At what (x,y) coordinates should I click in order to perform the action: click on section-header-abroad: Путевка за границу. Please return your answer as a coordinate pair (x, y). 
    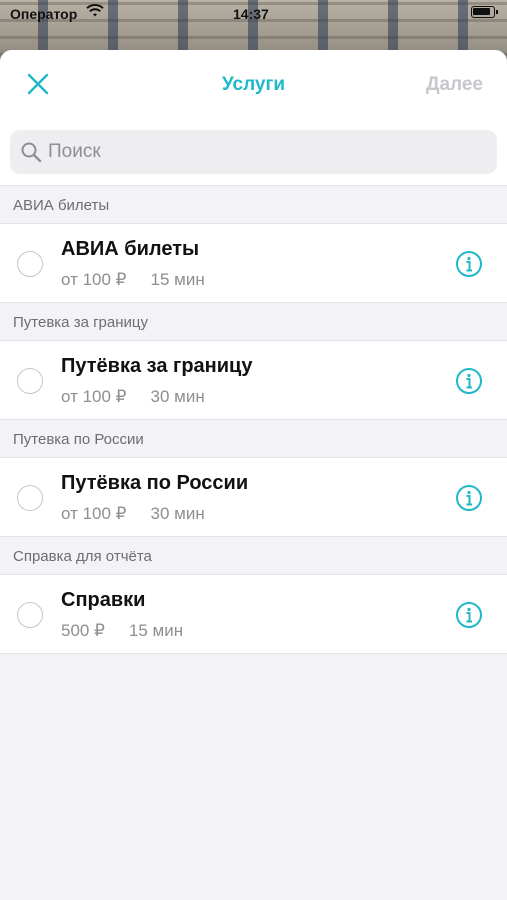
    Looking at the image, I should click on (253, 322).